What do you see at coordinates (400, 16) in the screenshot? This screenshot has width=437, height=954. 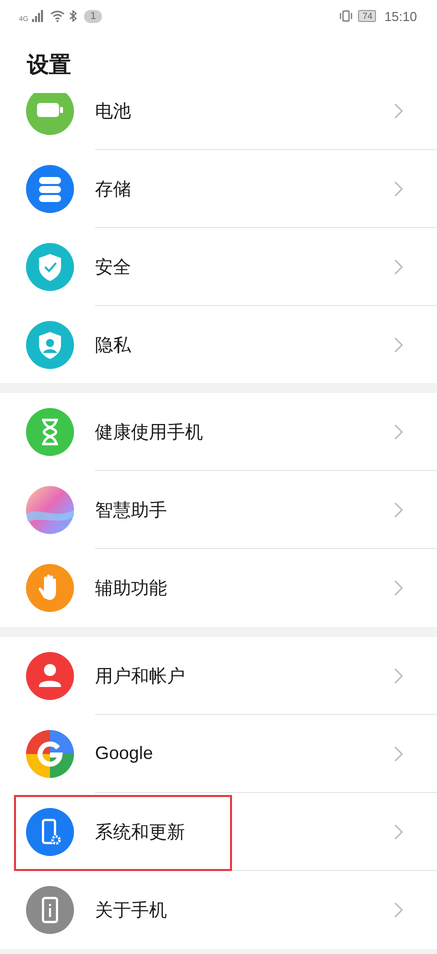 I see `clock: 15:10` at bounding box center [400, 16].